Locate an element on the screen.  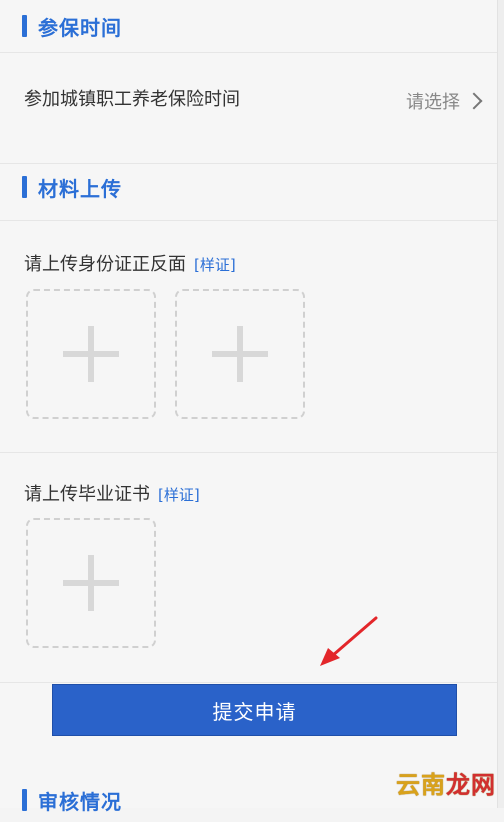
diploma-sample-link: [样证] is located at coordinates (179, 495).